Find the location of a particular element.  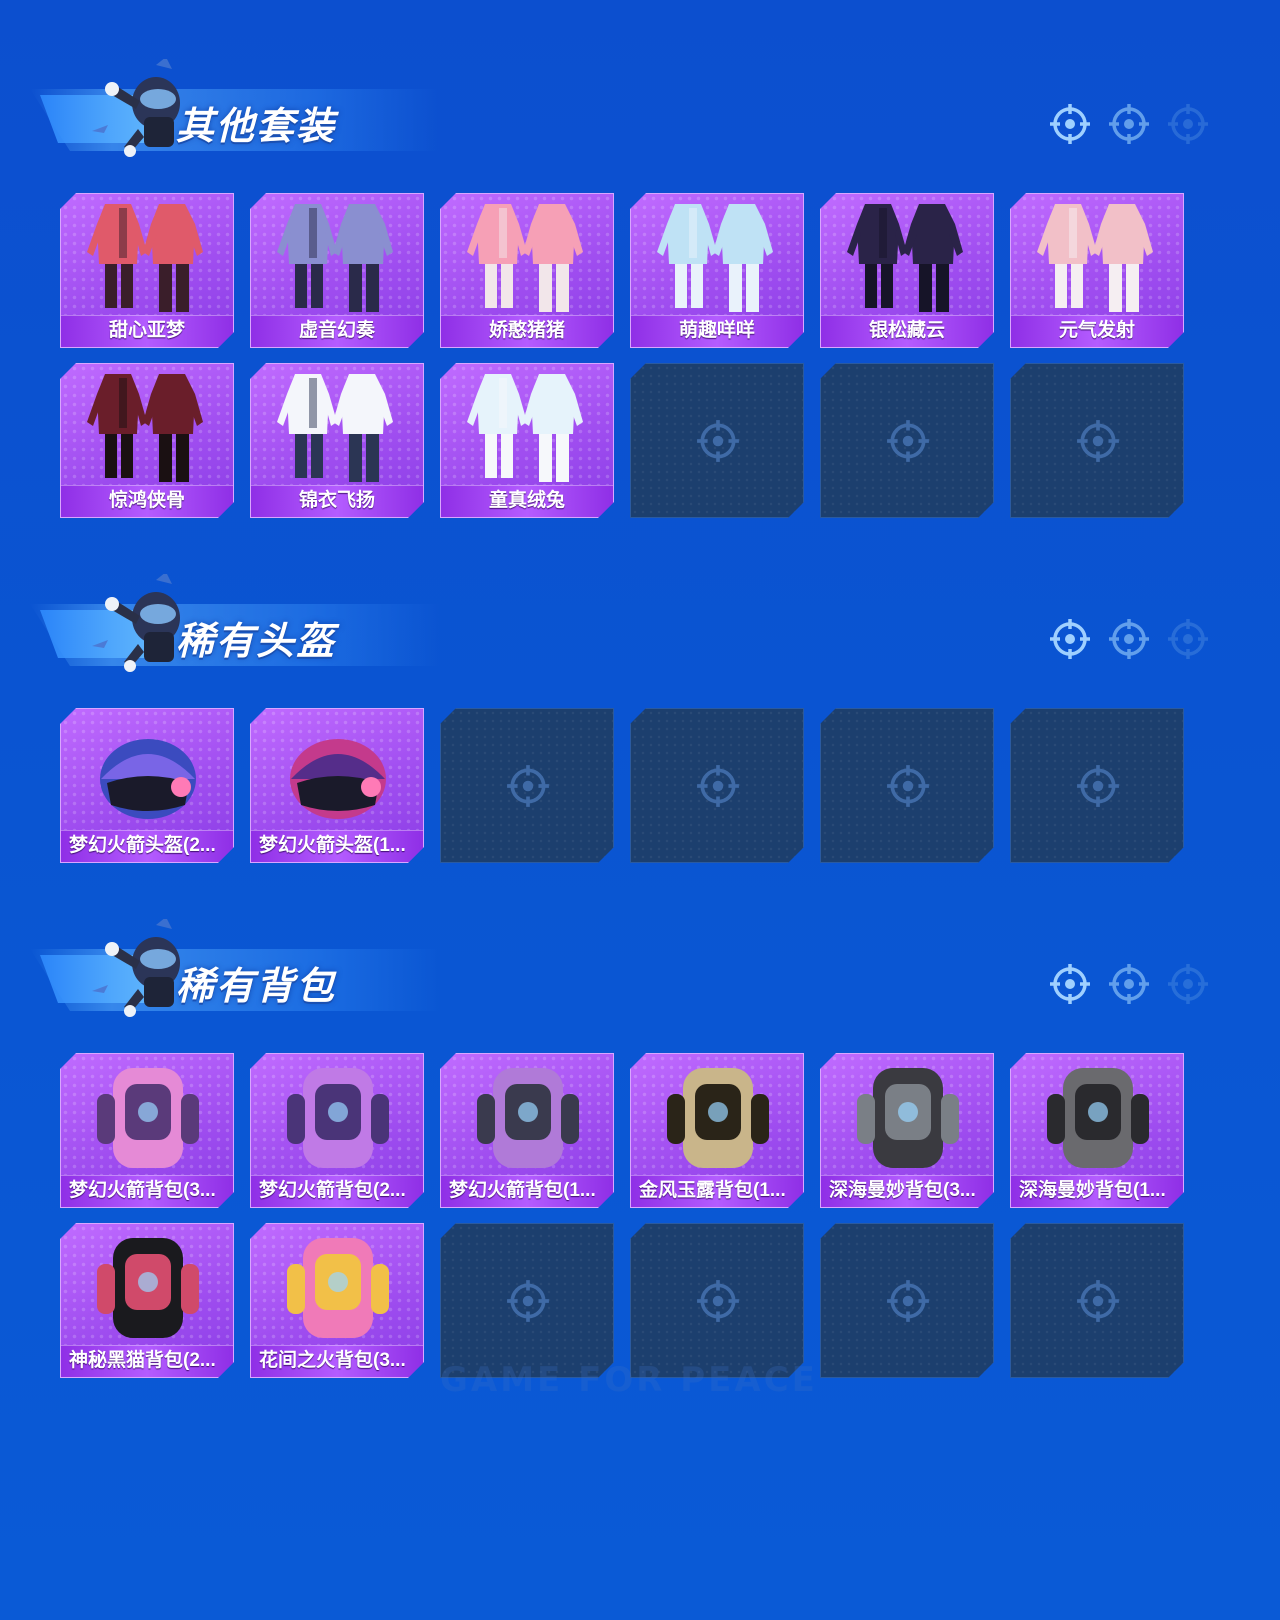

item-name: 娇憨猪猪 is located at coordinates (526, 330).